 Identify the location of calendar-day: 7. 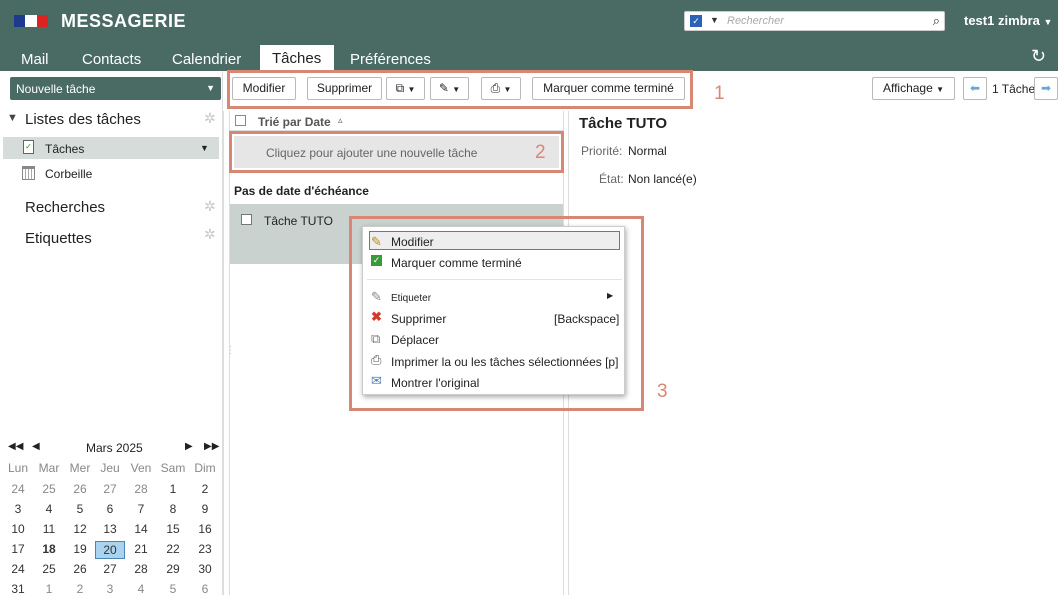
(141, 510).